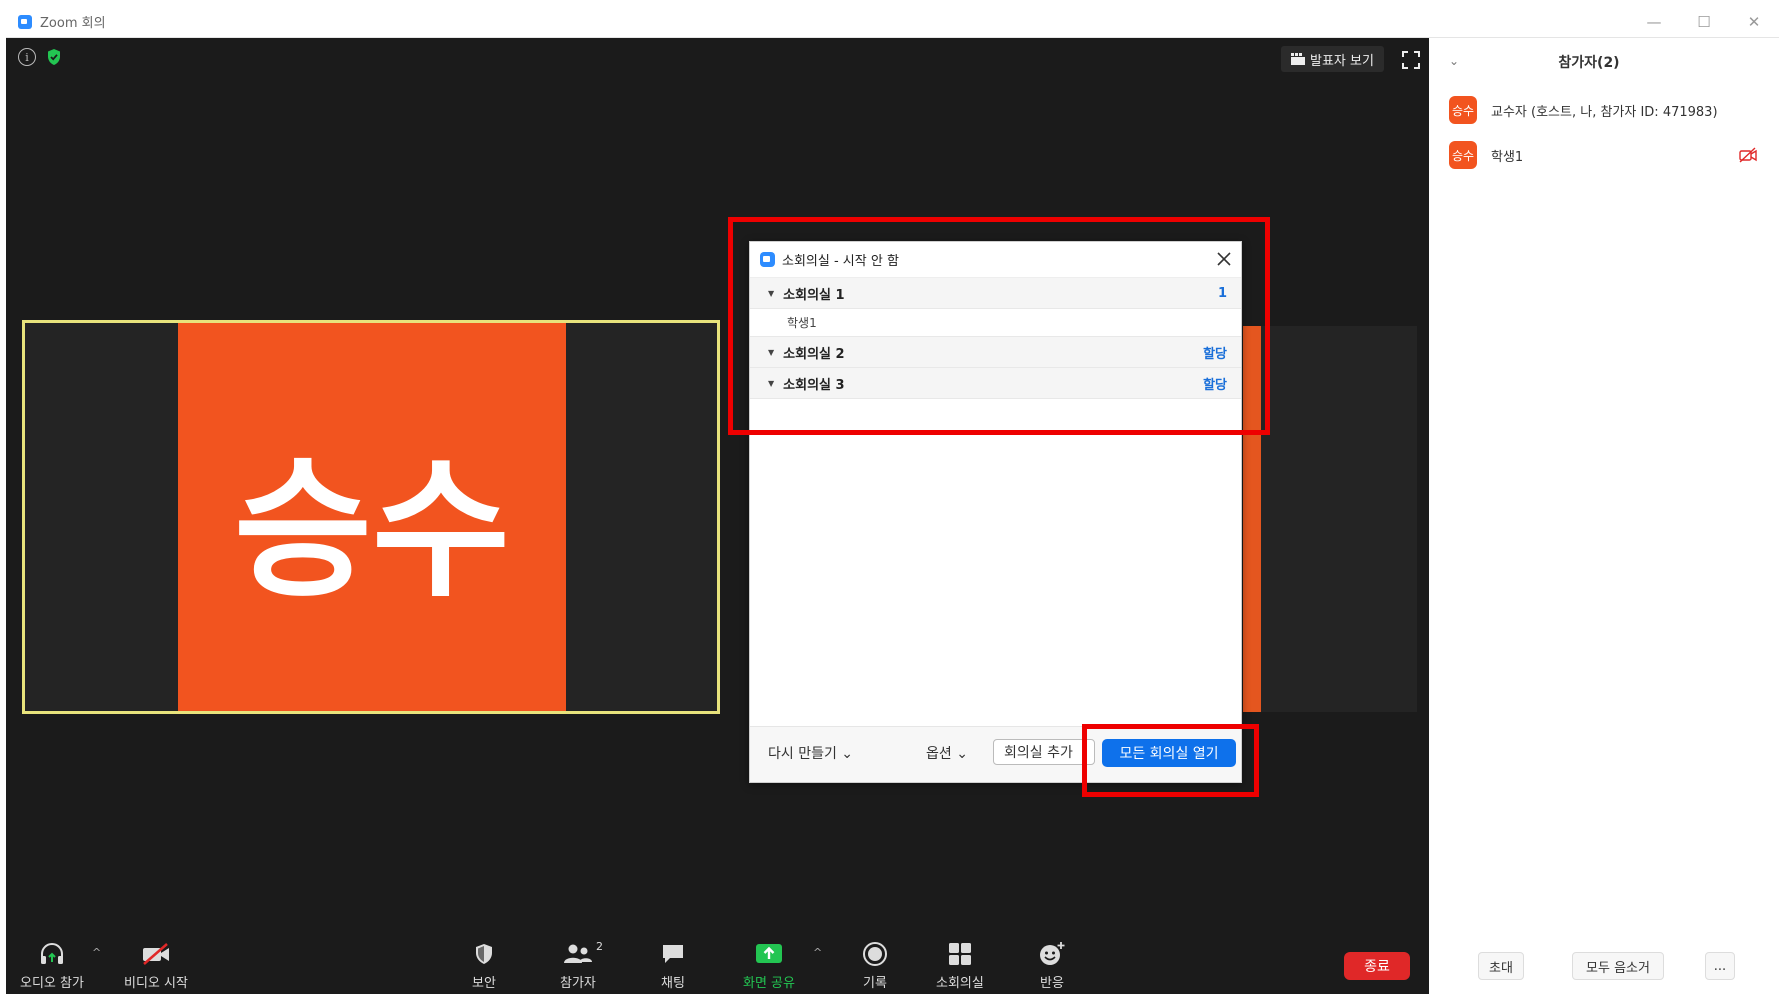 This screenshot has height=994, width=1779. What do you see at coordinates (599, 946) in the screenshot?
I see `participants-count: 2` at bounding box center [599, 946].